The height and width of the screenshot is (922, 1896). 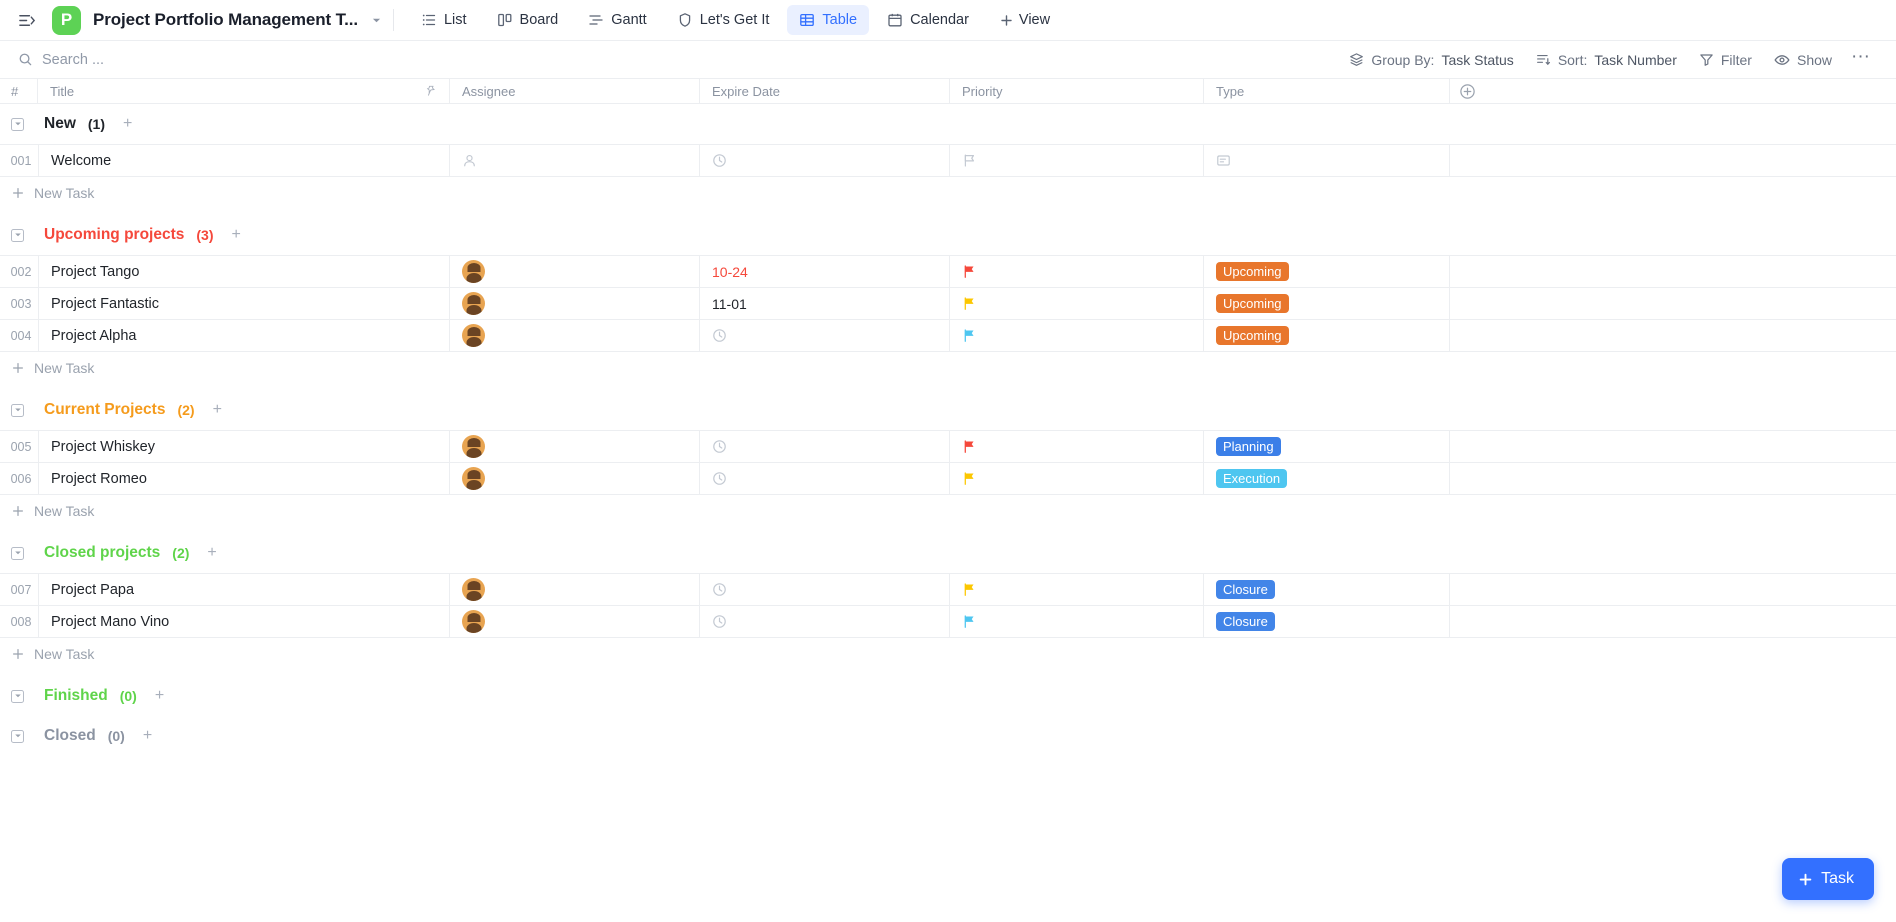 What do you see at coordinates (244, 589) in the screenshot?
I see `cell-title: Project Papa` at bounding box center [244, 589].